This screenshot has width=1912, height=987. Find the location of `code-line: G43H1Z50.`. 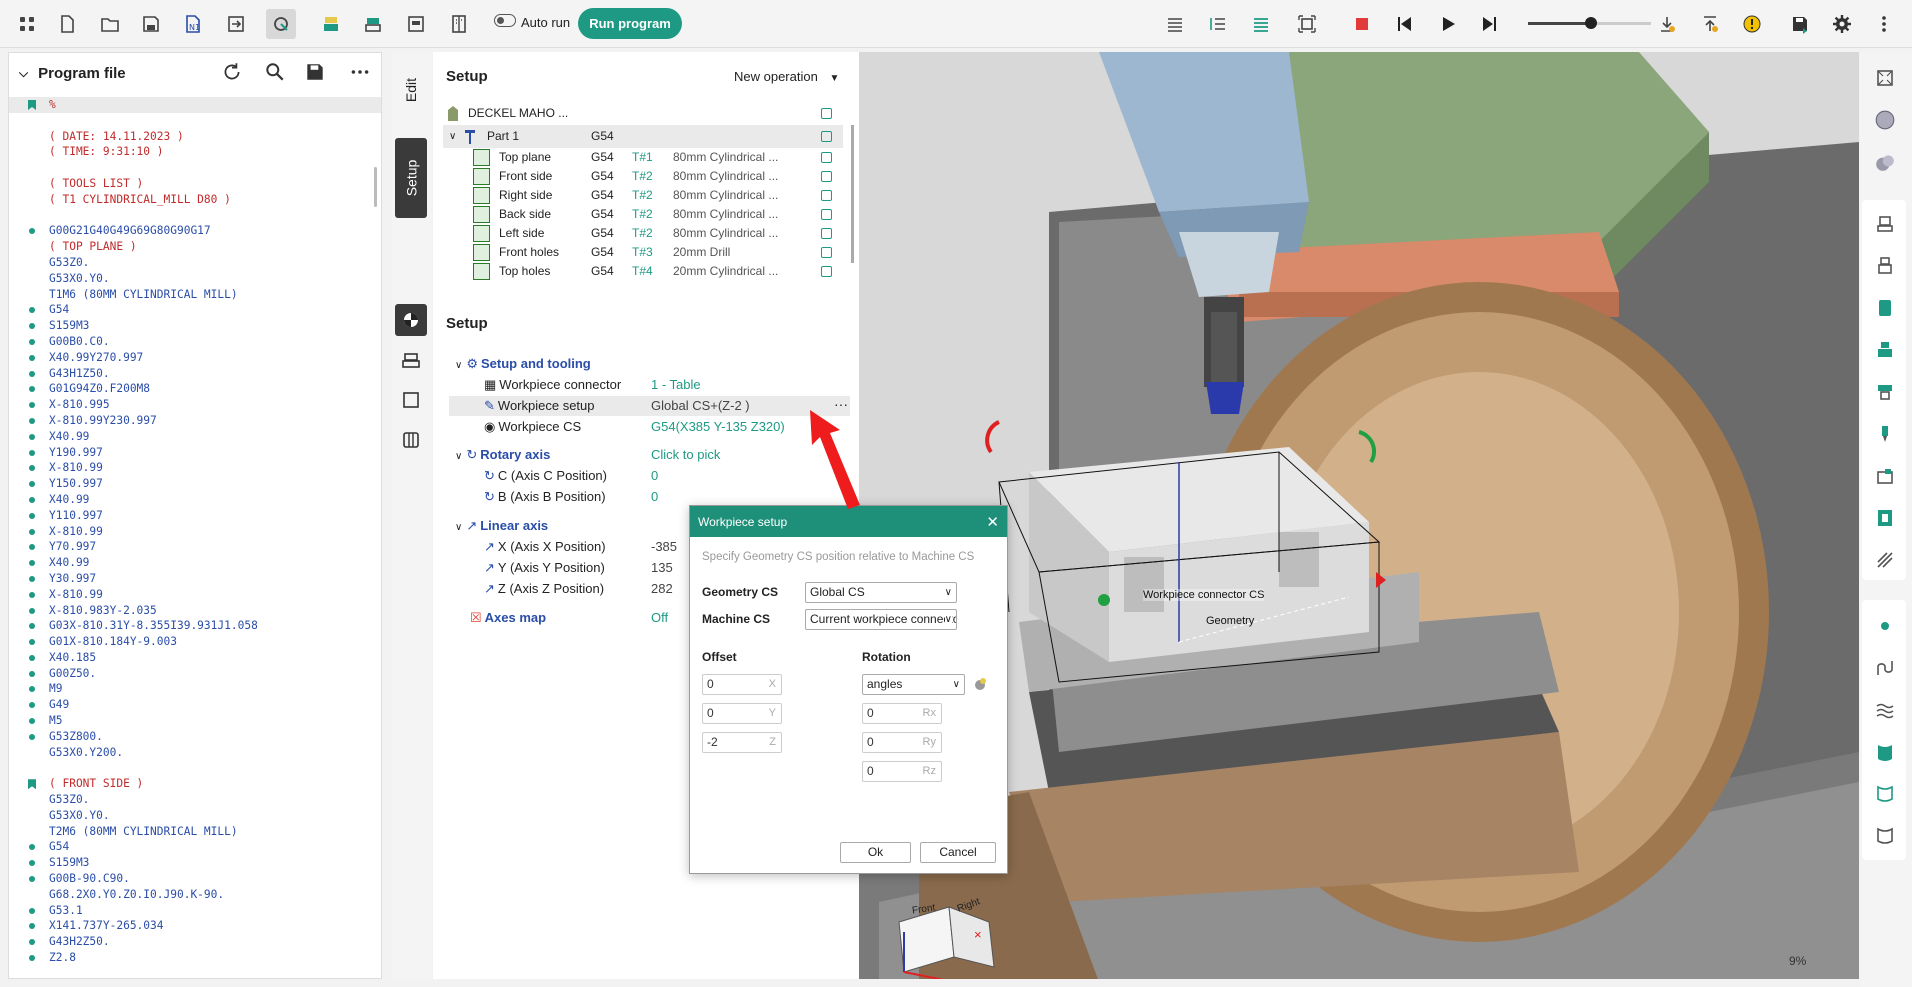

code-line: G43H1Z50. is located at coordinates (195, 374).